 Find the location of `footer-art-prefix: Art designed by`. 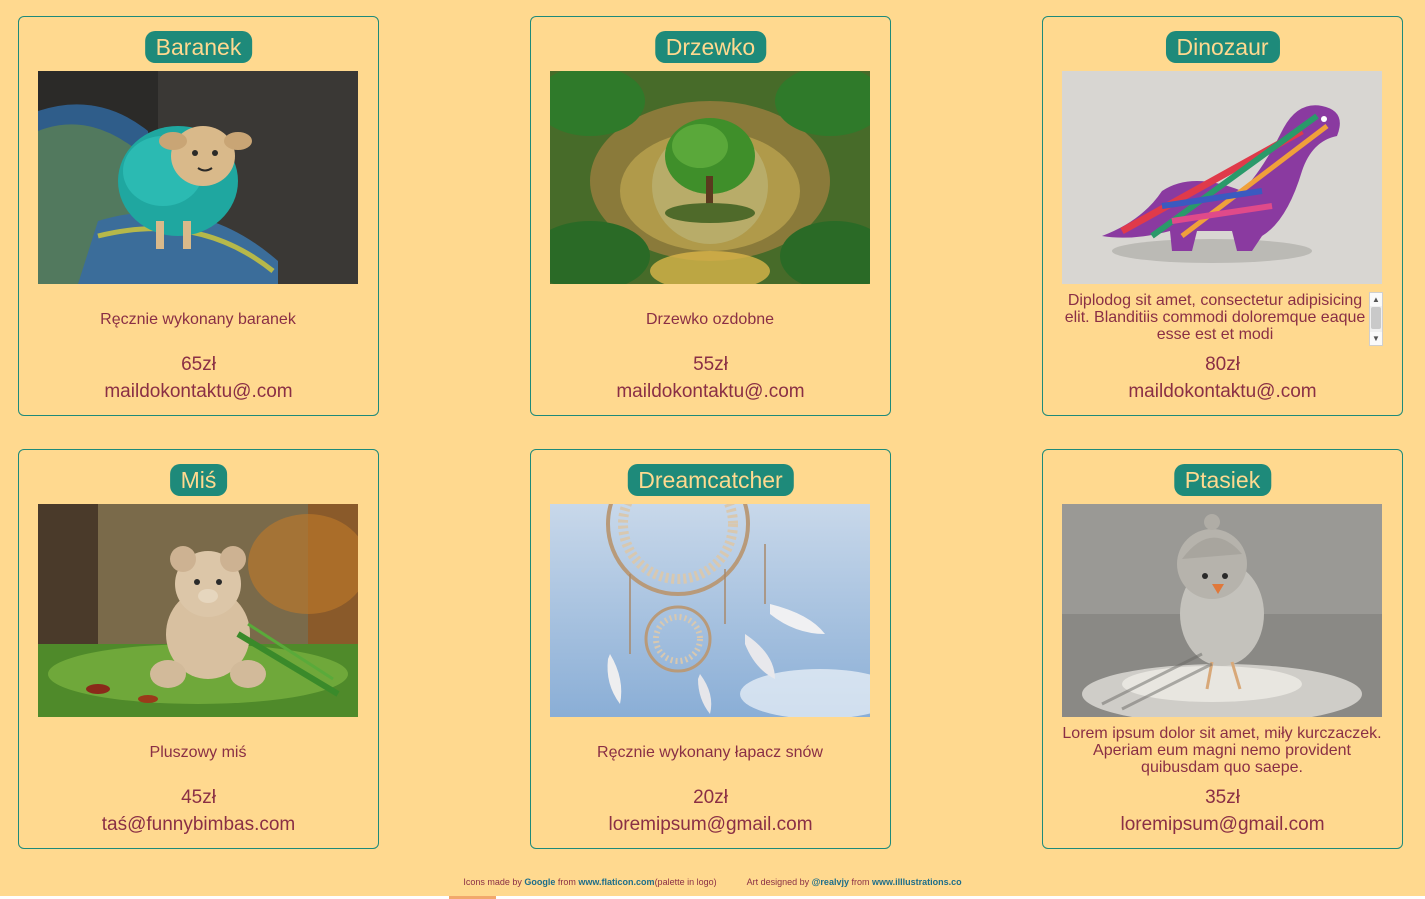

footer-art-prefix: Art designed by is located at coordinates (779, 882).